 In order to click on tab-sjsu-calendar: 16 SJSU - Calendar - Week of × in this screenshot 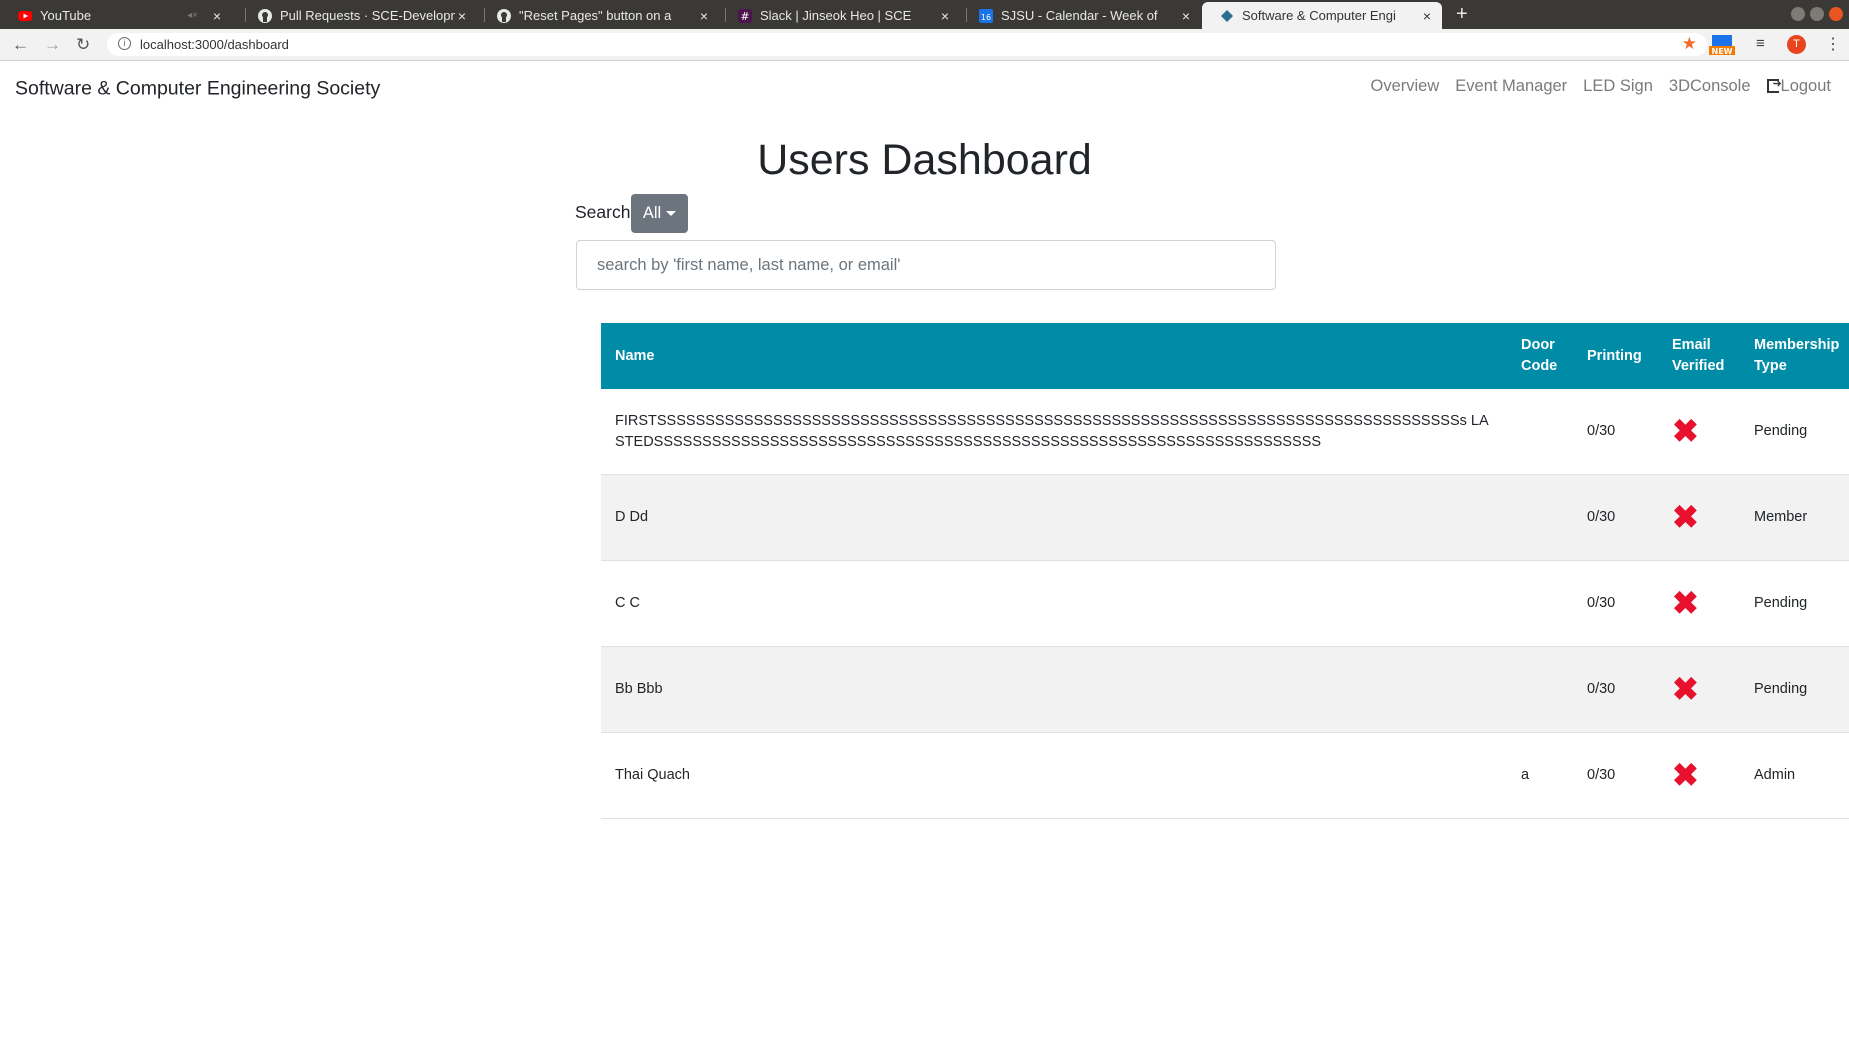, I will do `click(1081, 15)`.